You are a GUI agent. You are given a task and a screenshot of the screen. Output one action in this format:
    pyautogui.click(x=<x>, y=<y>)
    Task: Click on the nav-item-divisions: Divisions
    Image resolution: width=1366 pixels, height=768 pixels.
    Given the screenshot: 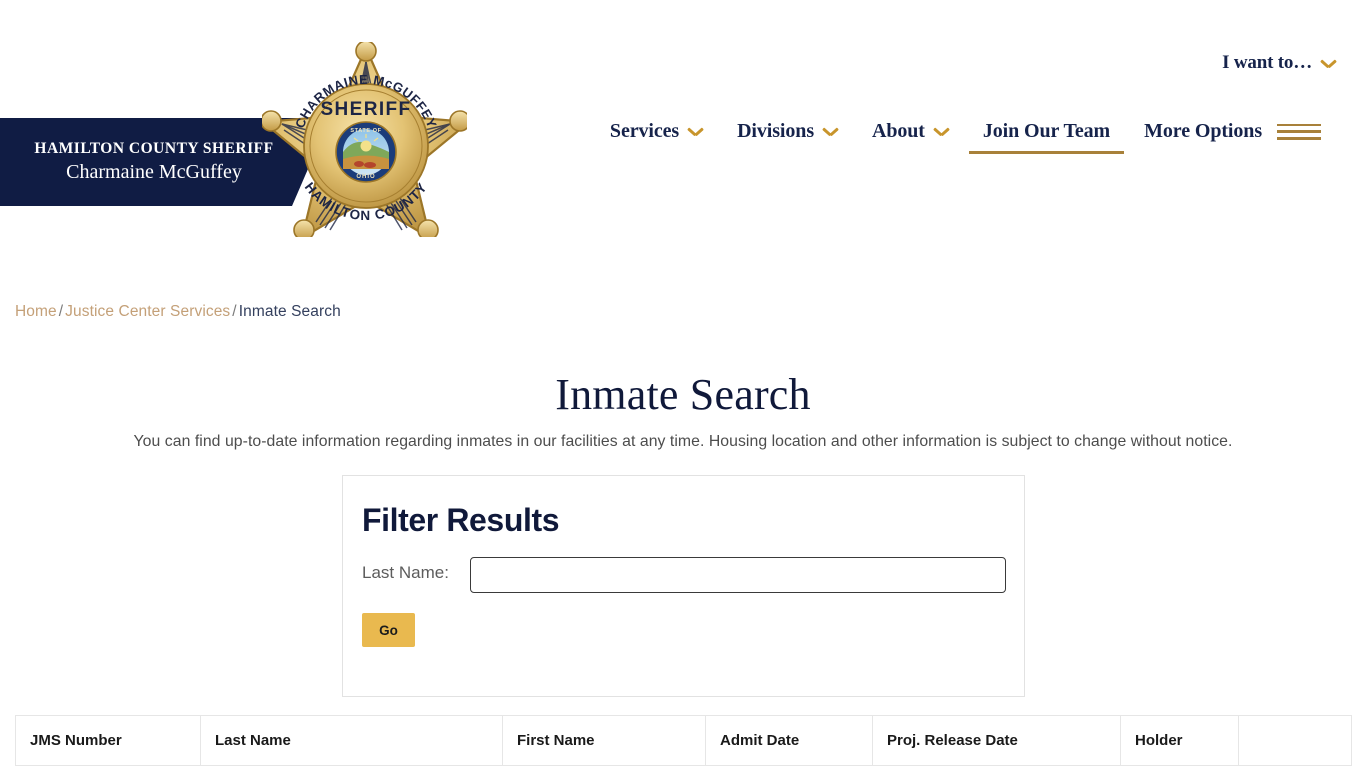 What is the action you would take?
    pyautogui.click(x=787, y=131)
    